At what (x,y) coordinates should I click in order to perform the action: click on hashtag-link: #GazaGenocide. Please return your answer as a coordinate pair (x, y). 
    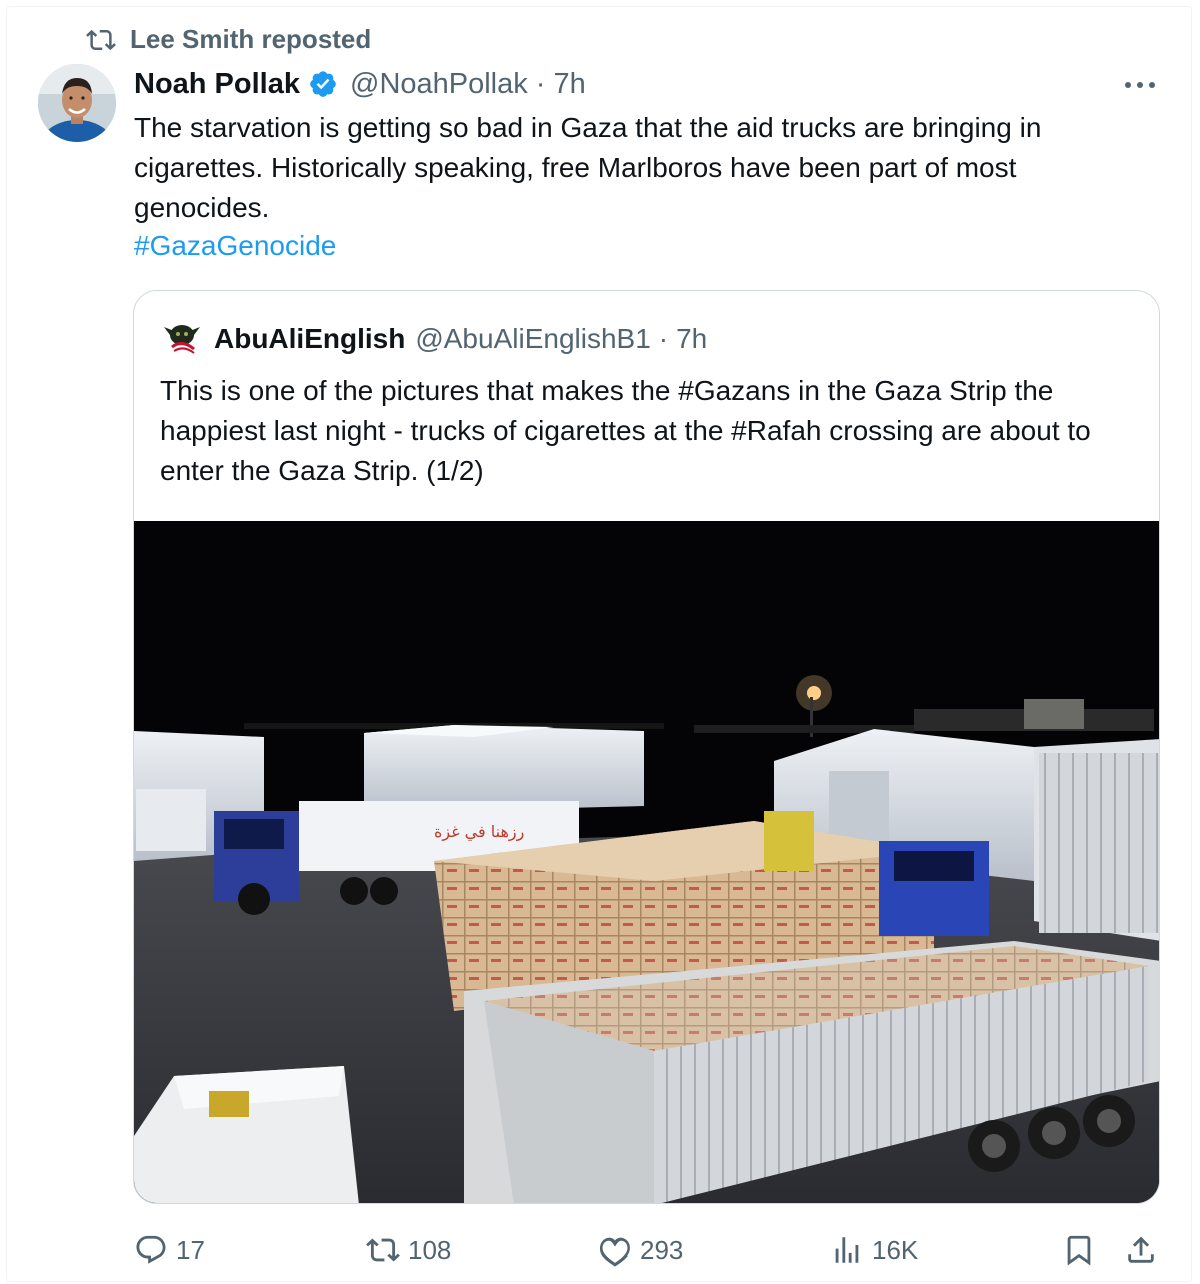
    Looking at the image, I should click on (235, 246).